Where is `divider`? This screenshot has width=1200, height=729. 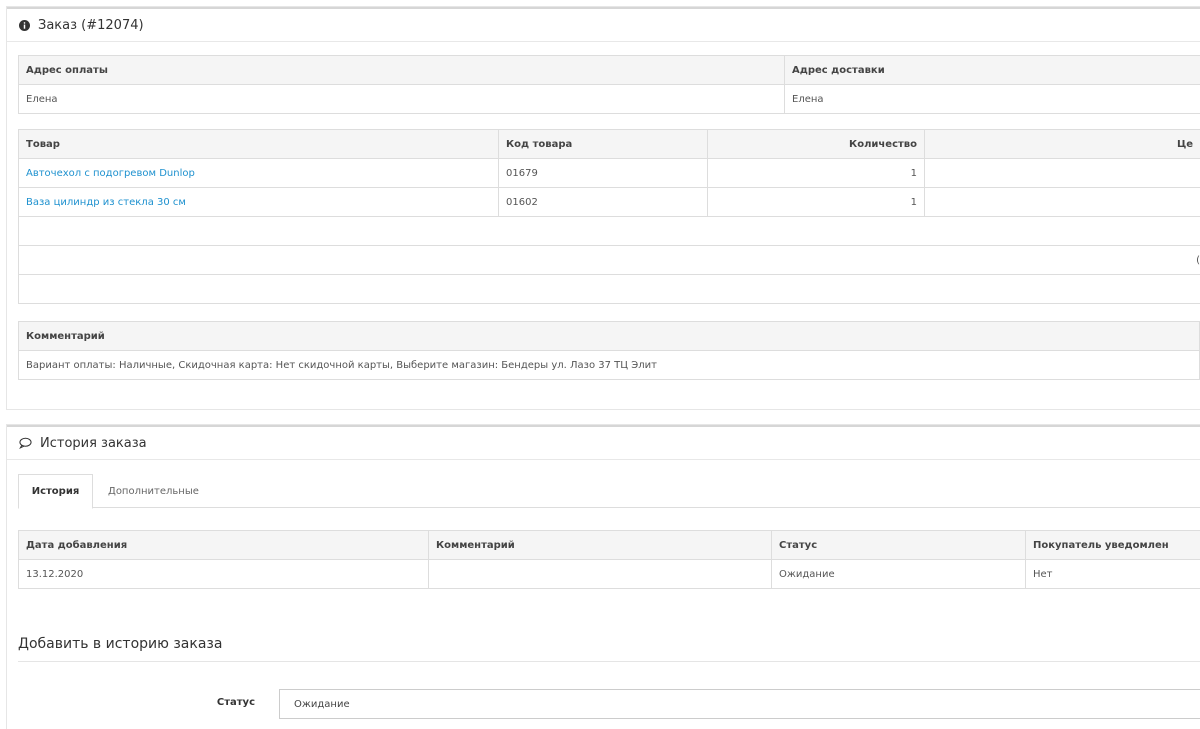
divider is located at coordinates (609, 661).